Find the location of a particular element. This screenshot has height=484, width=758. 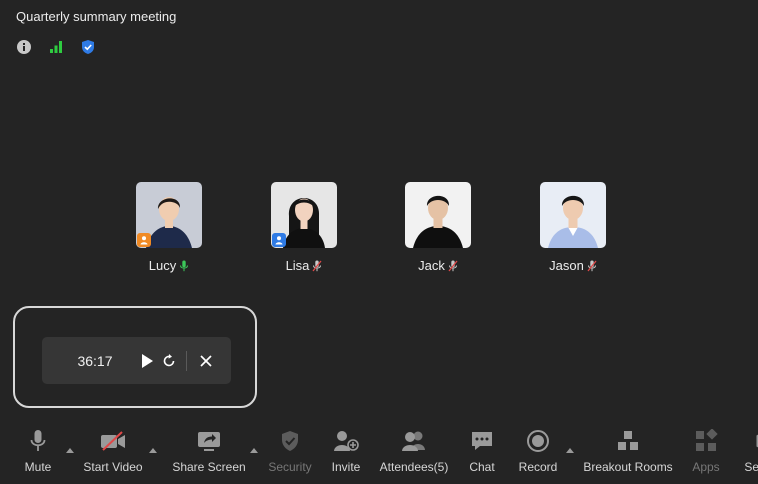

settings-icon is located at coordinates (757, 441).